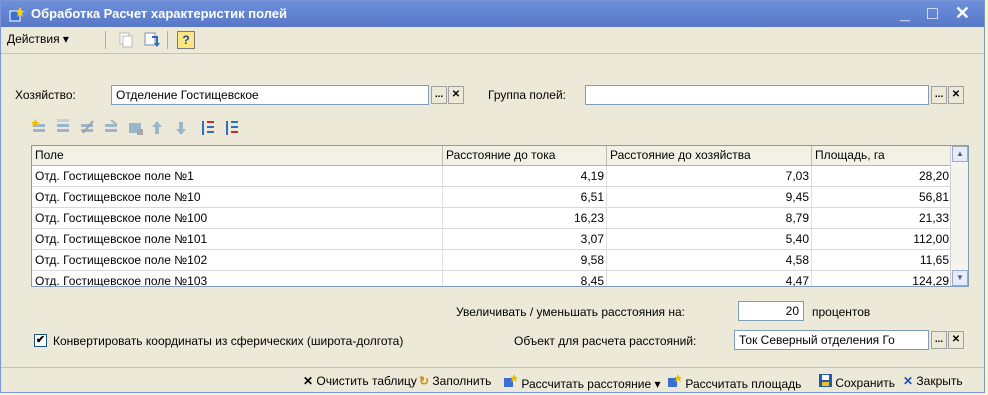 The height and width of the screenshot is (395, 988). Describe the element at coordinates (152, 40) in the screenshot. I see `goto-icon` at that location.